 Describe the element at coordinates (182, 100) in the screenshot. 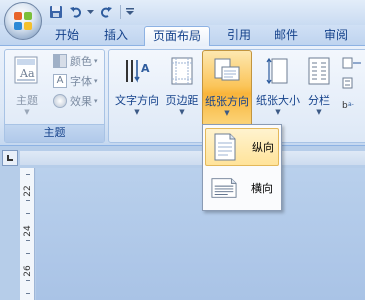

I see `margins-label: 页边距` at that location.